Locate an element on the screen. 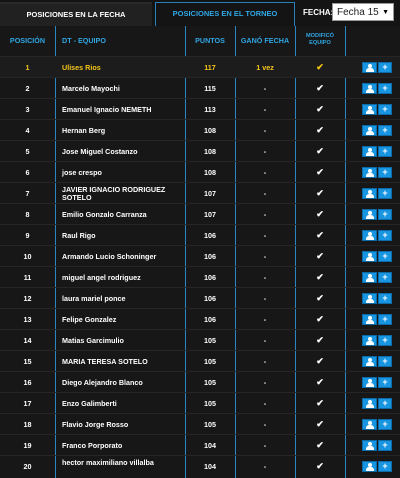 The image size is (400, 478). row-position: 2 is located at coordinates (27, 88).